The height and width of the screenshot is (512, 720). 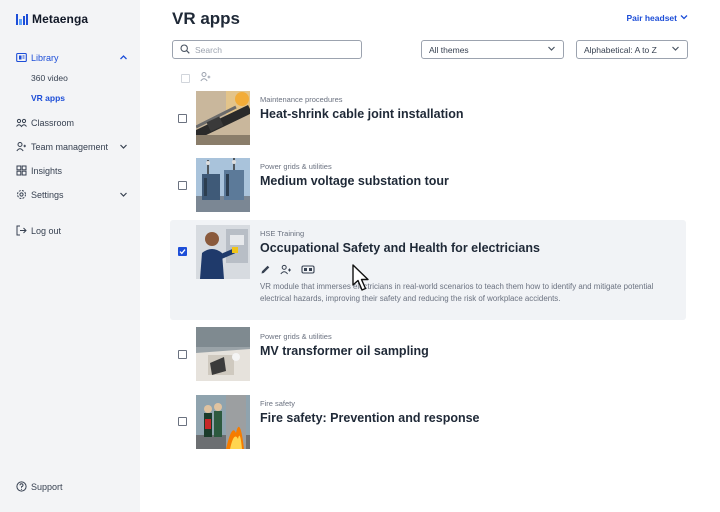 What do you see at coordinates (49, 78) in the screenshot?
I see `sidebar-subitem-360-video: 360 video` at bounding box center [49, 78].